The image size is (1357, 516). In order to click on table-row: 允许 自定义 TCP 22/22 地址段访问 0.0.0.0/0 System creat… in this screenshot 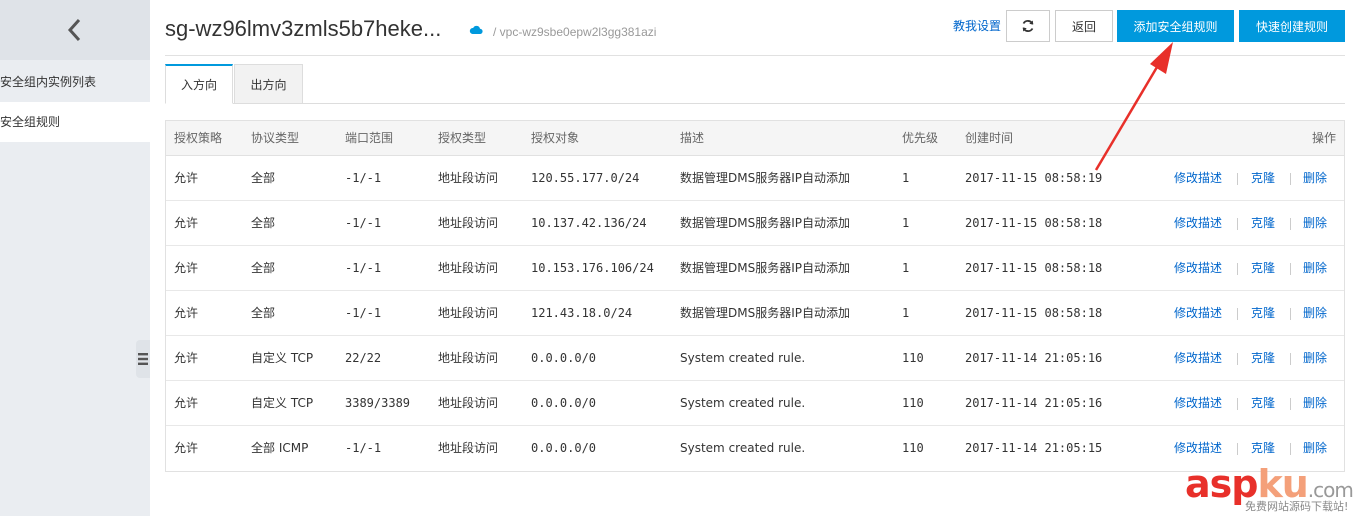, I will do `click(755, 358)`.